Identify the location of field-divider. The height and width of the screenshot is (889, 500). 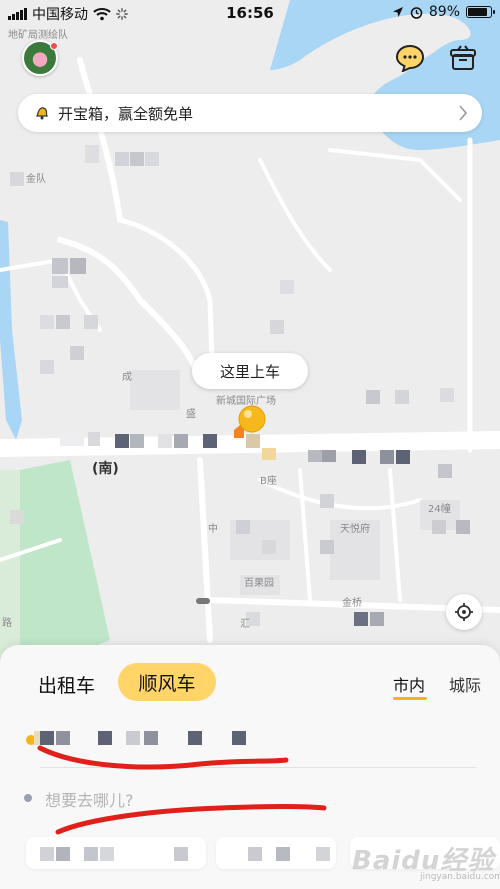
(258, 767).